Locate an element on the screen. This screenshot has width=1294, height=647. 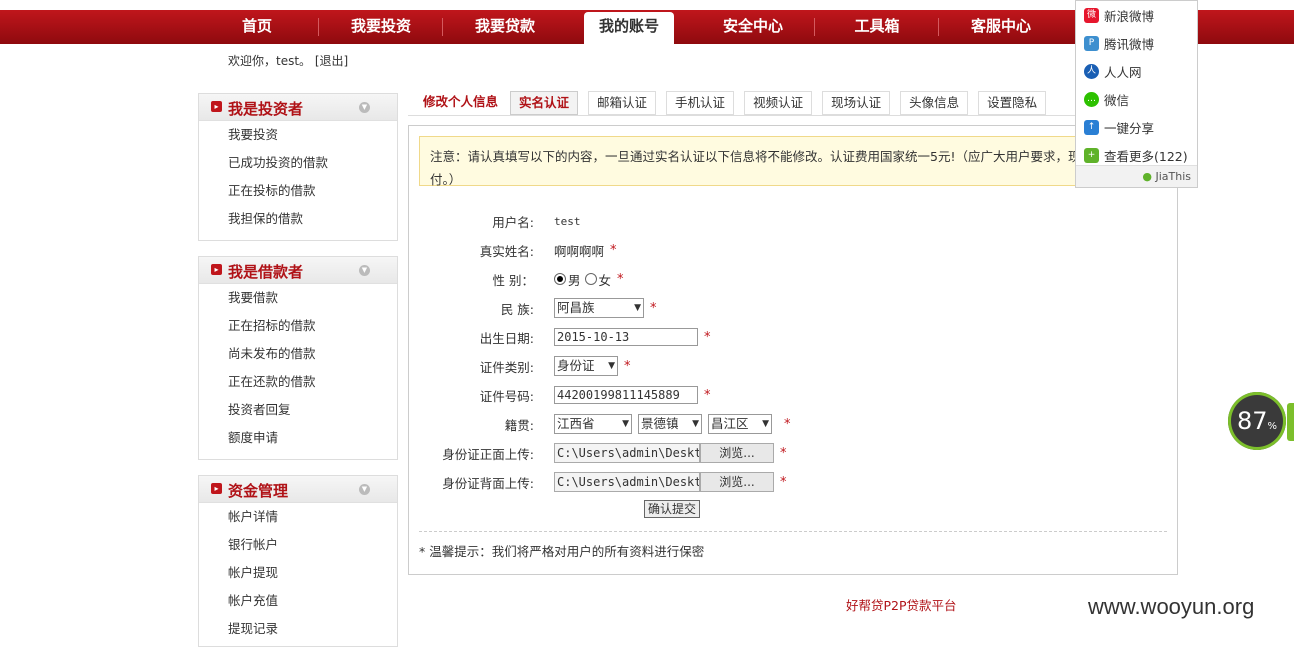
tab-phone: 手机认证 is located at coordinates (700, 103).